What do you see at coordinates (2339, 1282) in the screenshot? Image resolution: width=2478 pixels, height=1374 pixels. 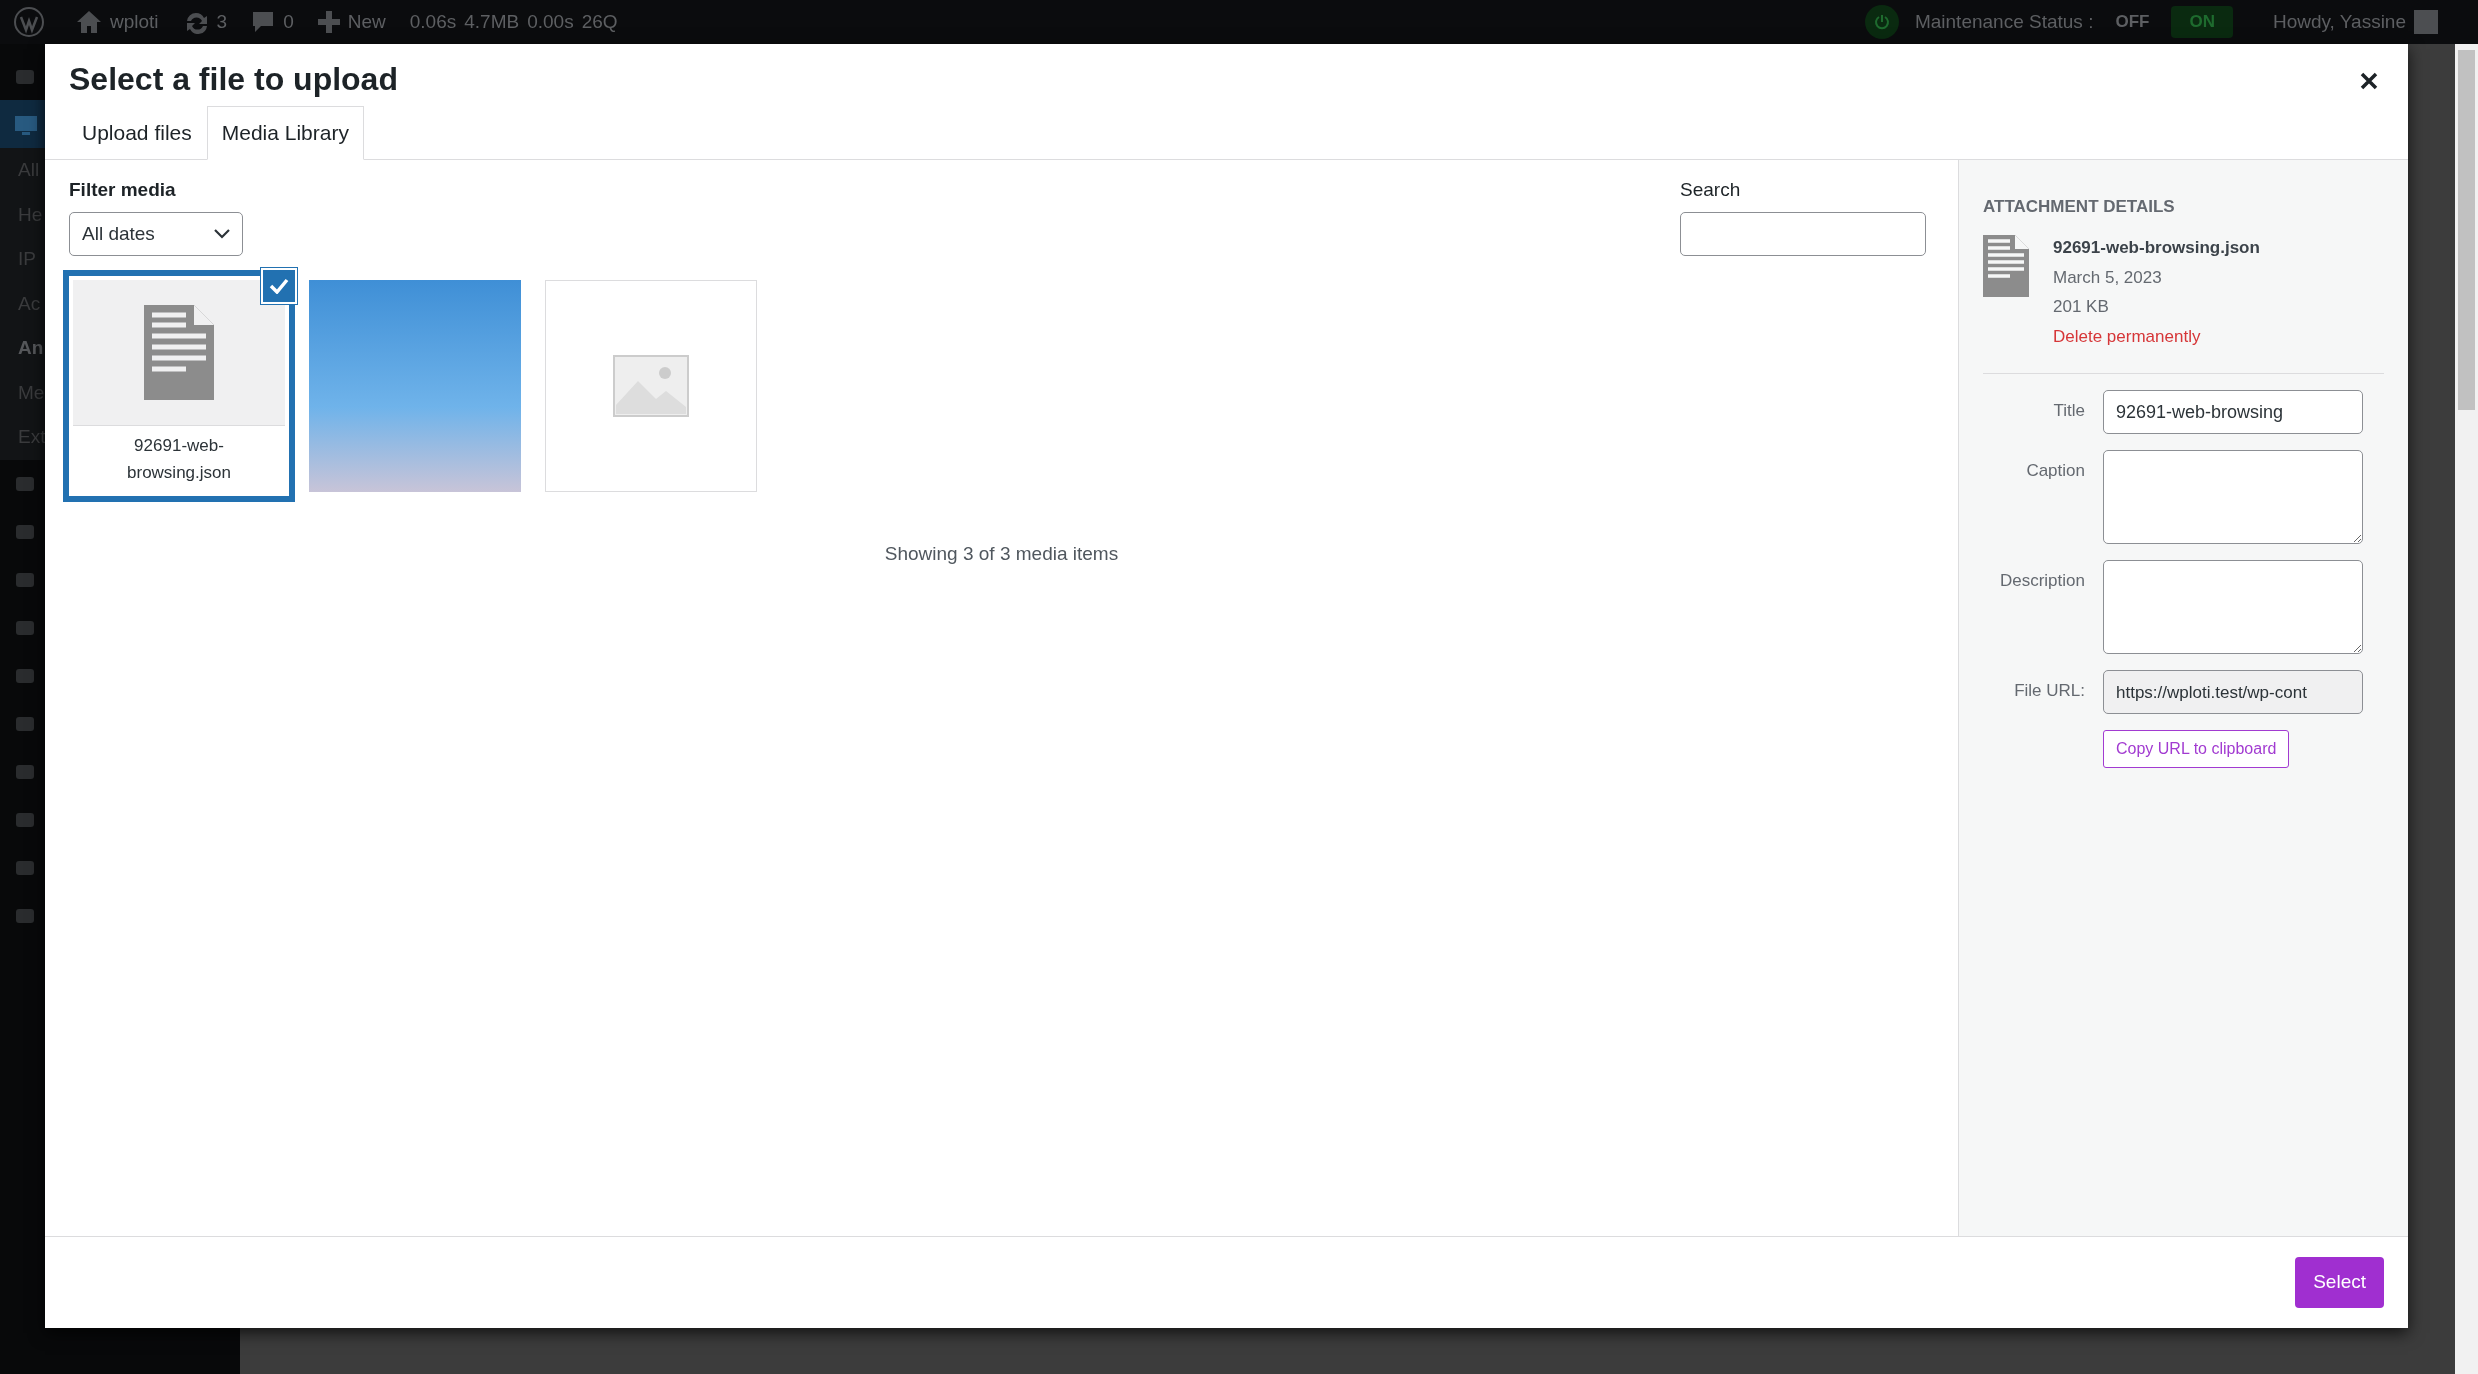 I see `select-button: Select` at bounding box center [2339, 1282].